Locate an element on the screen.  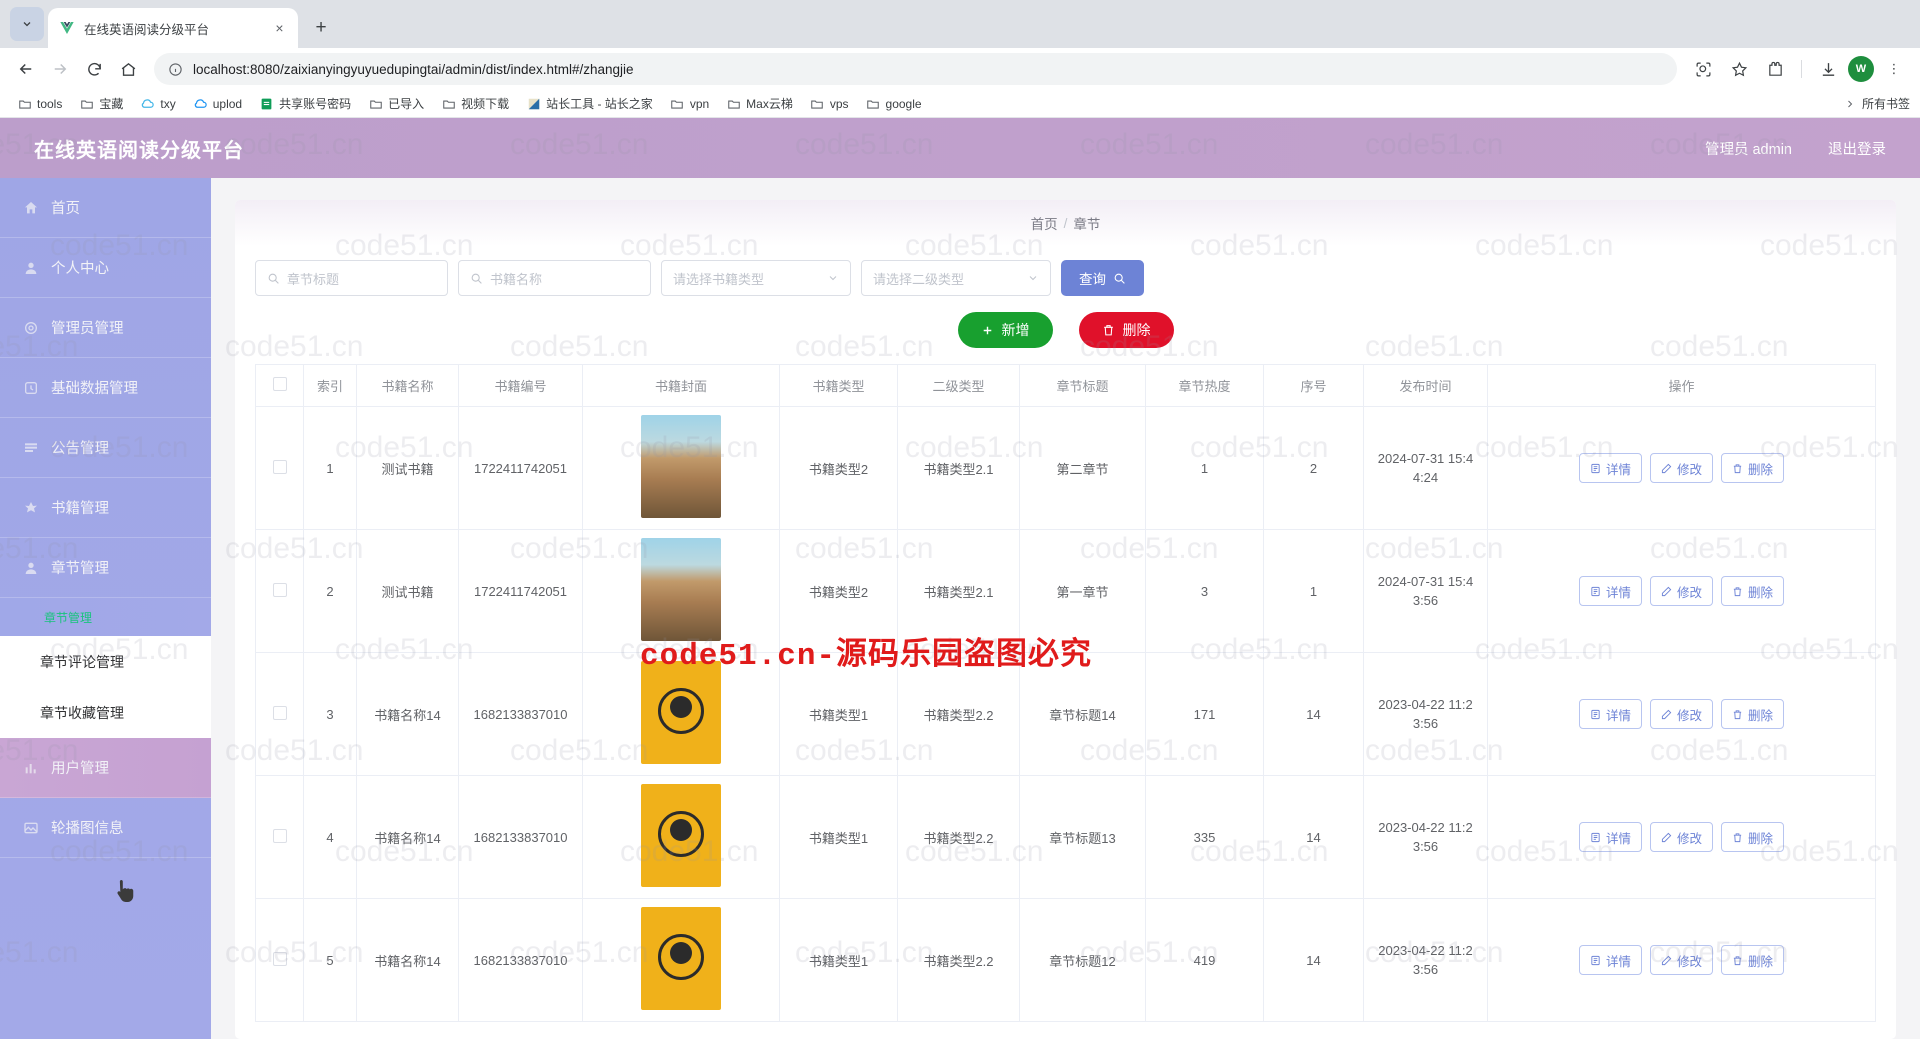
sidebar-item-label: 用户管理 is located at coordinates (80, 769).